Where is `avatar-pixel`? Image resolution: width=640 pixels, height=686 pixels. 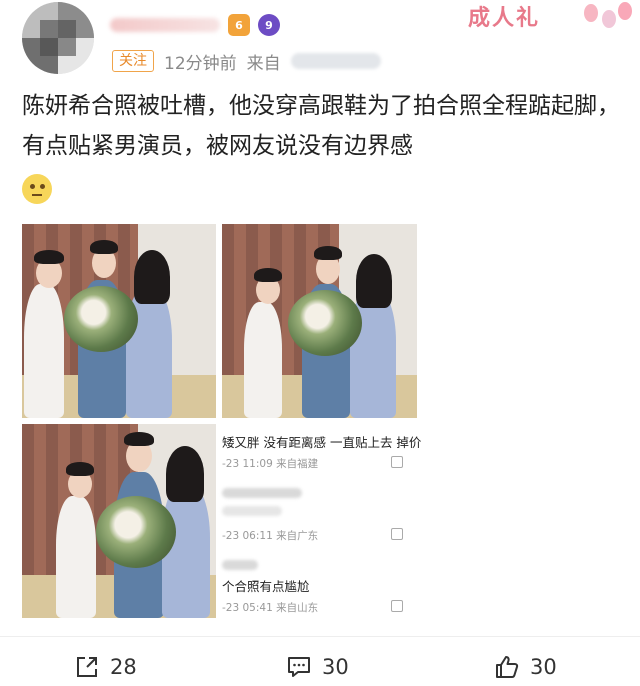 avatar-pixel is located at coordinates (58, 38).